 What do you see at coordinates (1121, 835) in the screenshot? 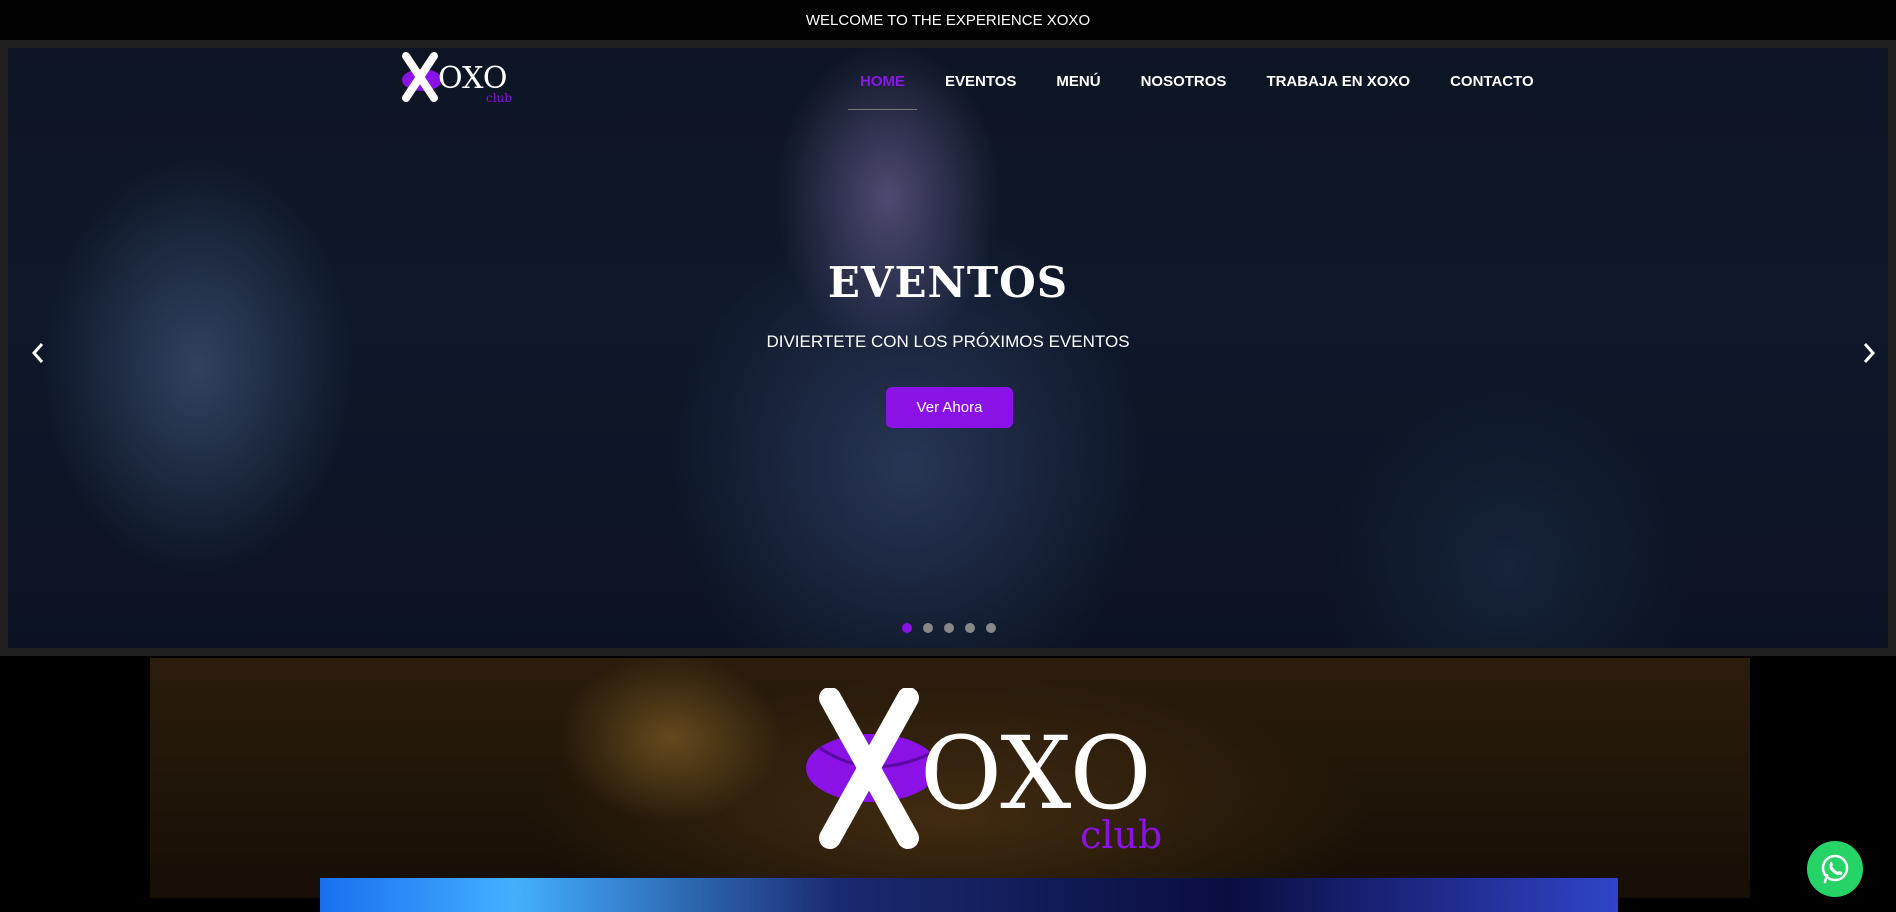
I see `brand-logo-subtext: club` at bounding box center [1121, 835].